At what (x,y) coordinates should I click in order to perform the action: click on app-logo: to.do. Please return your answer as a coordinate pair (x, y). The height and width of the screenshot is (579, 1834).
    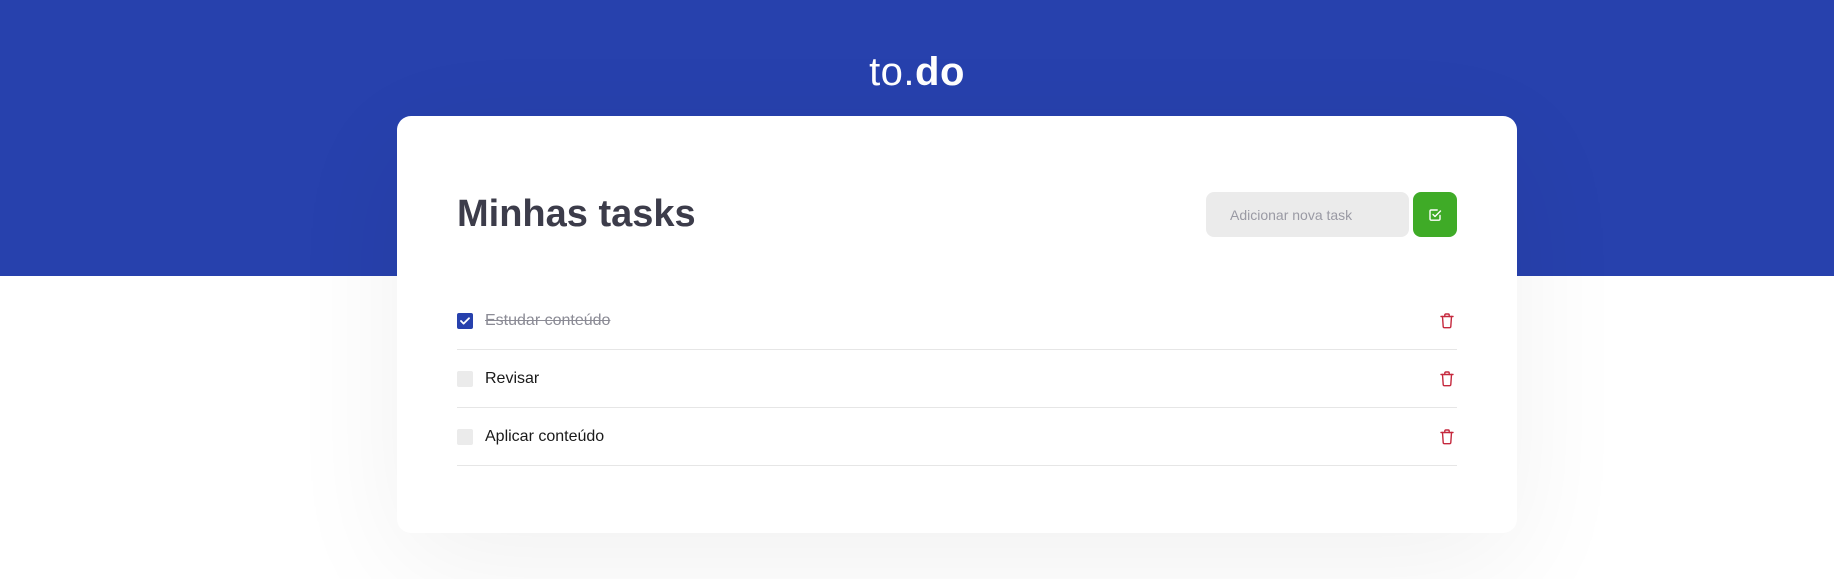
    Looking at the image, I should click on (917, 72).